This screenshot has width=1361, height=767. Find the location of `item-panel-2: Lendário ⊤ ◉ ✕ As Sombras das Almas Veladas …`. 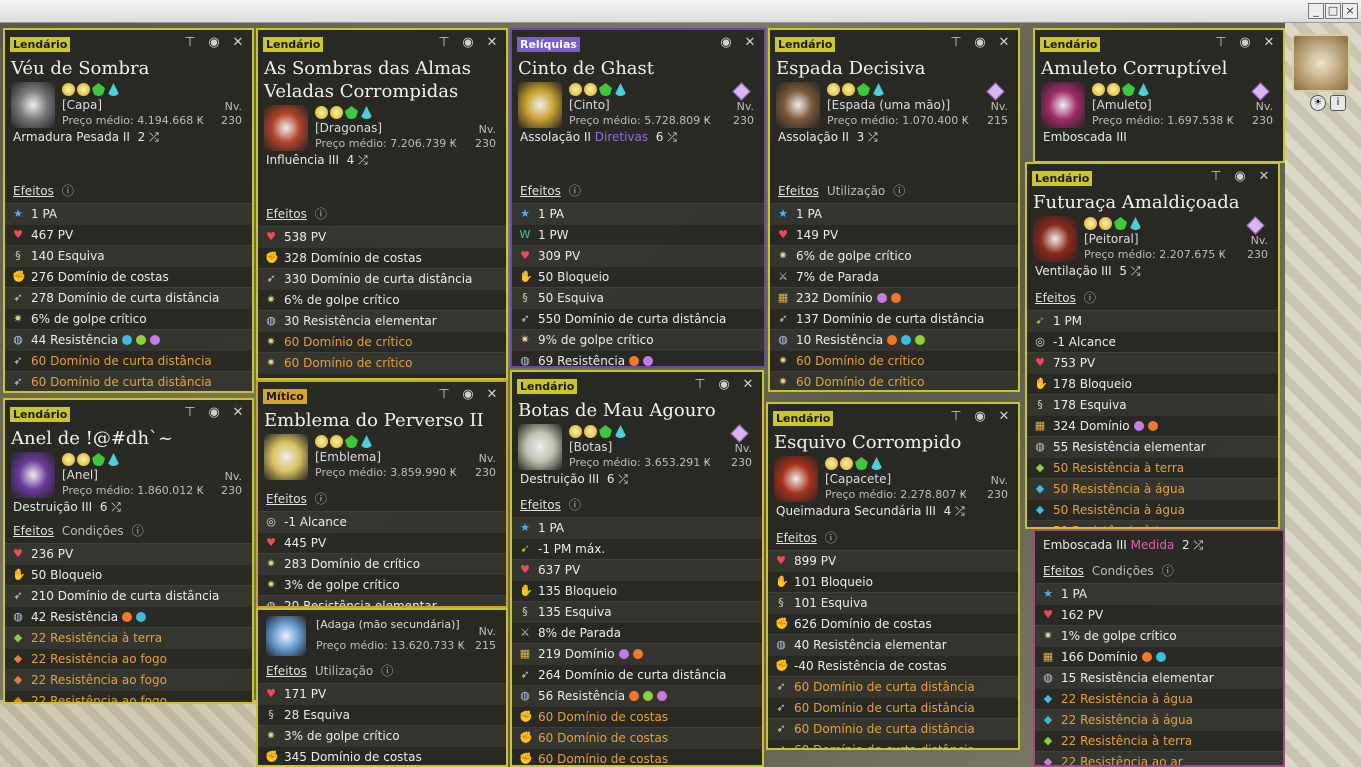

item-panel-2: Lendário ⊤ ◉ ✕ As Sombras das Almas Veladas … is located at coordinates (382, 204).